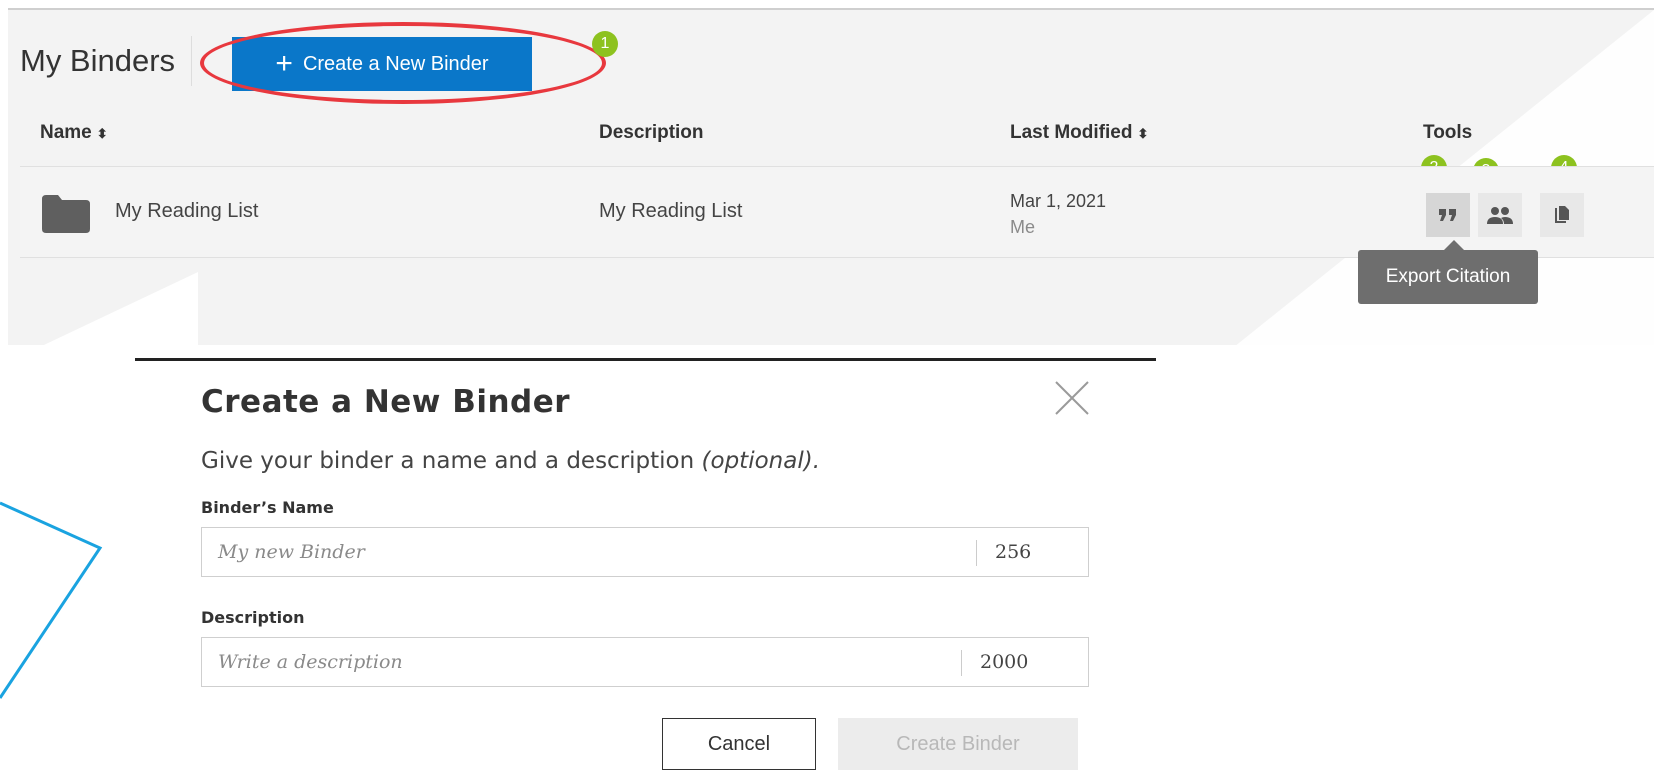 The width and height of the screenshot is (1654, 770). Describe the element at coordinates (51, 600) in the screenshot. I see `annotation-pointer-line` at that location.